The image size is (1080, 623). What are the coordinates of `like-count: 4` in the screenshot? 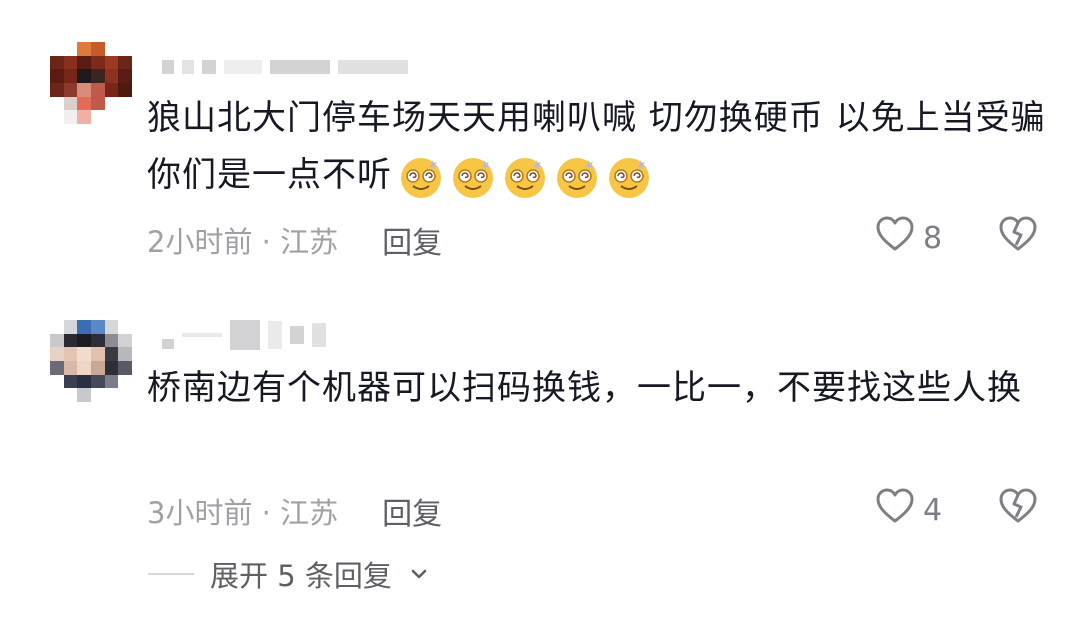 It's located at (933, 510).